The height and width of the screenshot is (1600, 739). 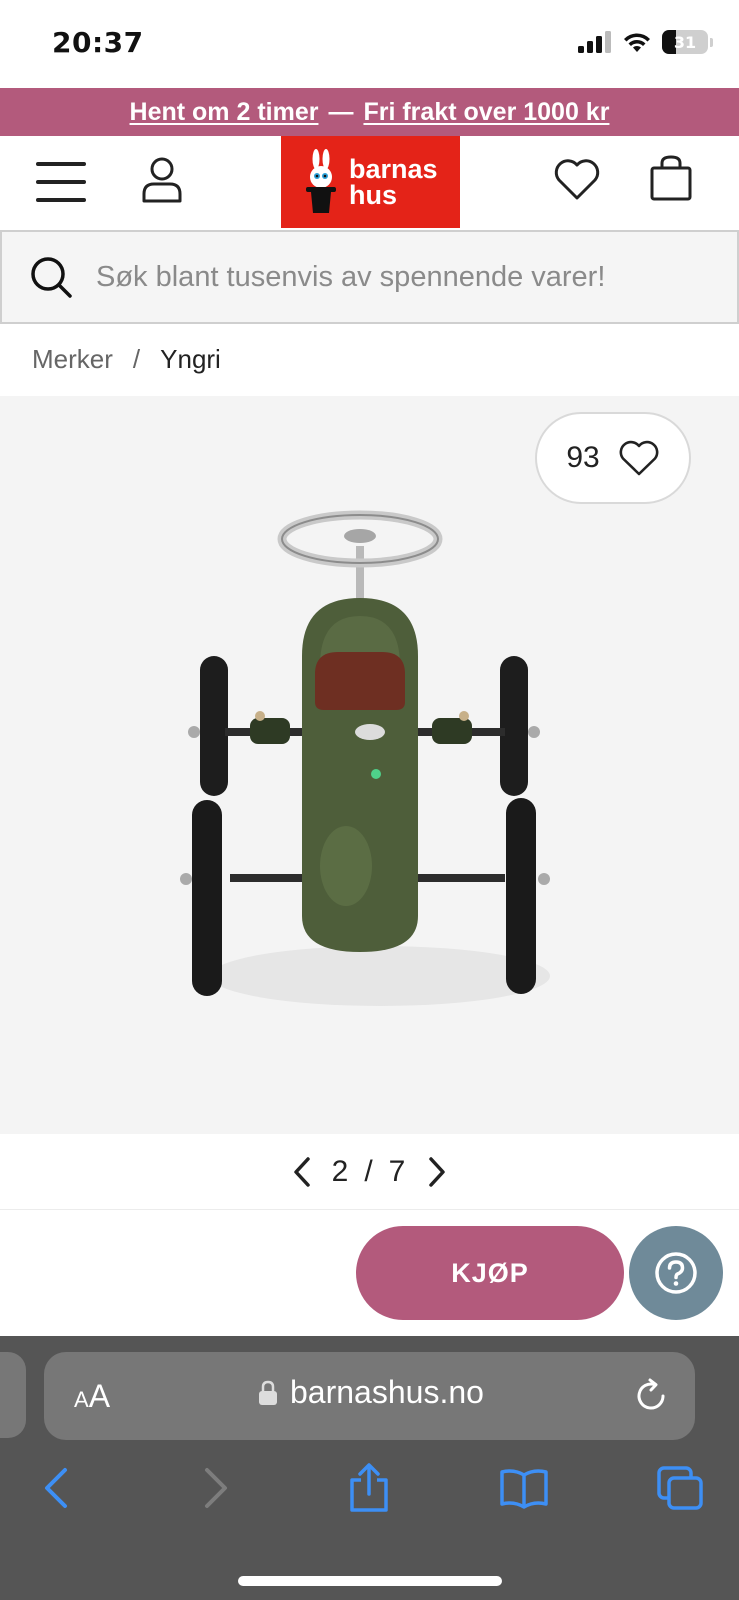 I want to click on promo-bar: Hent om 2 timer — Fri frakt over 1000 kr, so click(x=369, y=112).